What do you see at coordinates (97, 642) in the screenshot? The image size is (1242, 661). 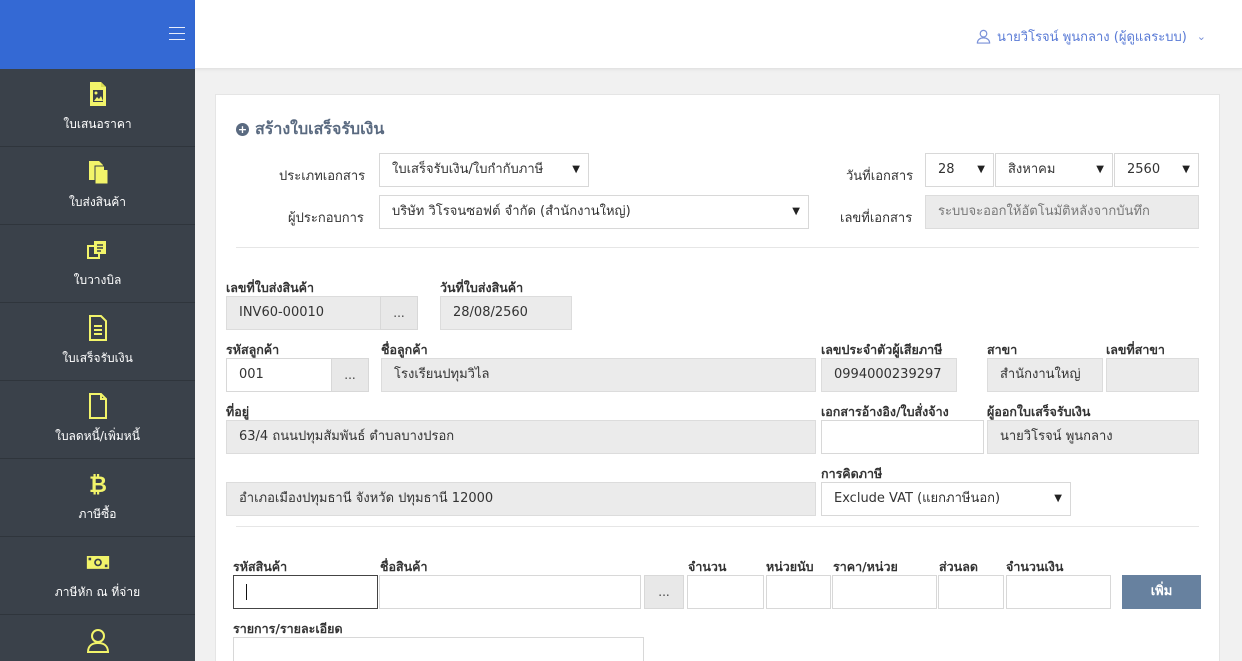 I see `user-outline-icon` at bounding box center [97, 642].